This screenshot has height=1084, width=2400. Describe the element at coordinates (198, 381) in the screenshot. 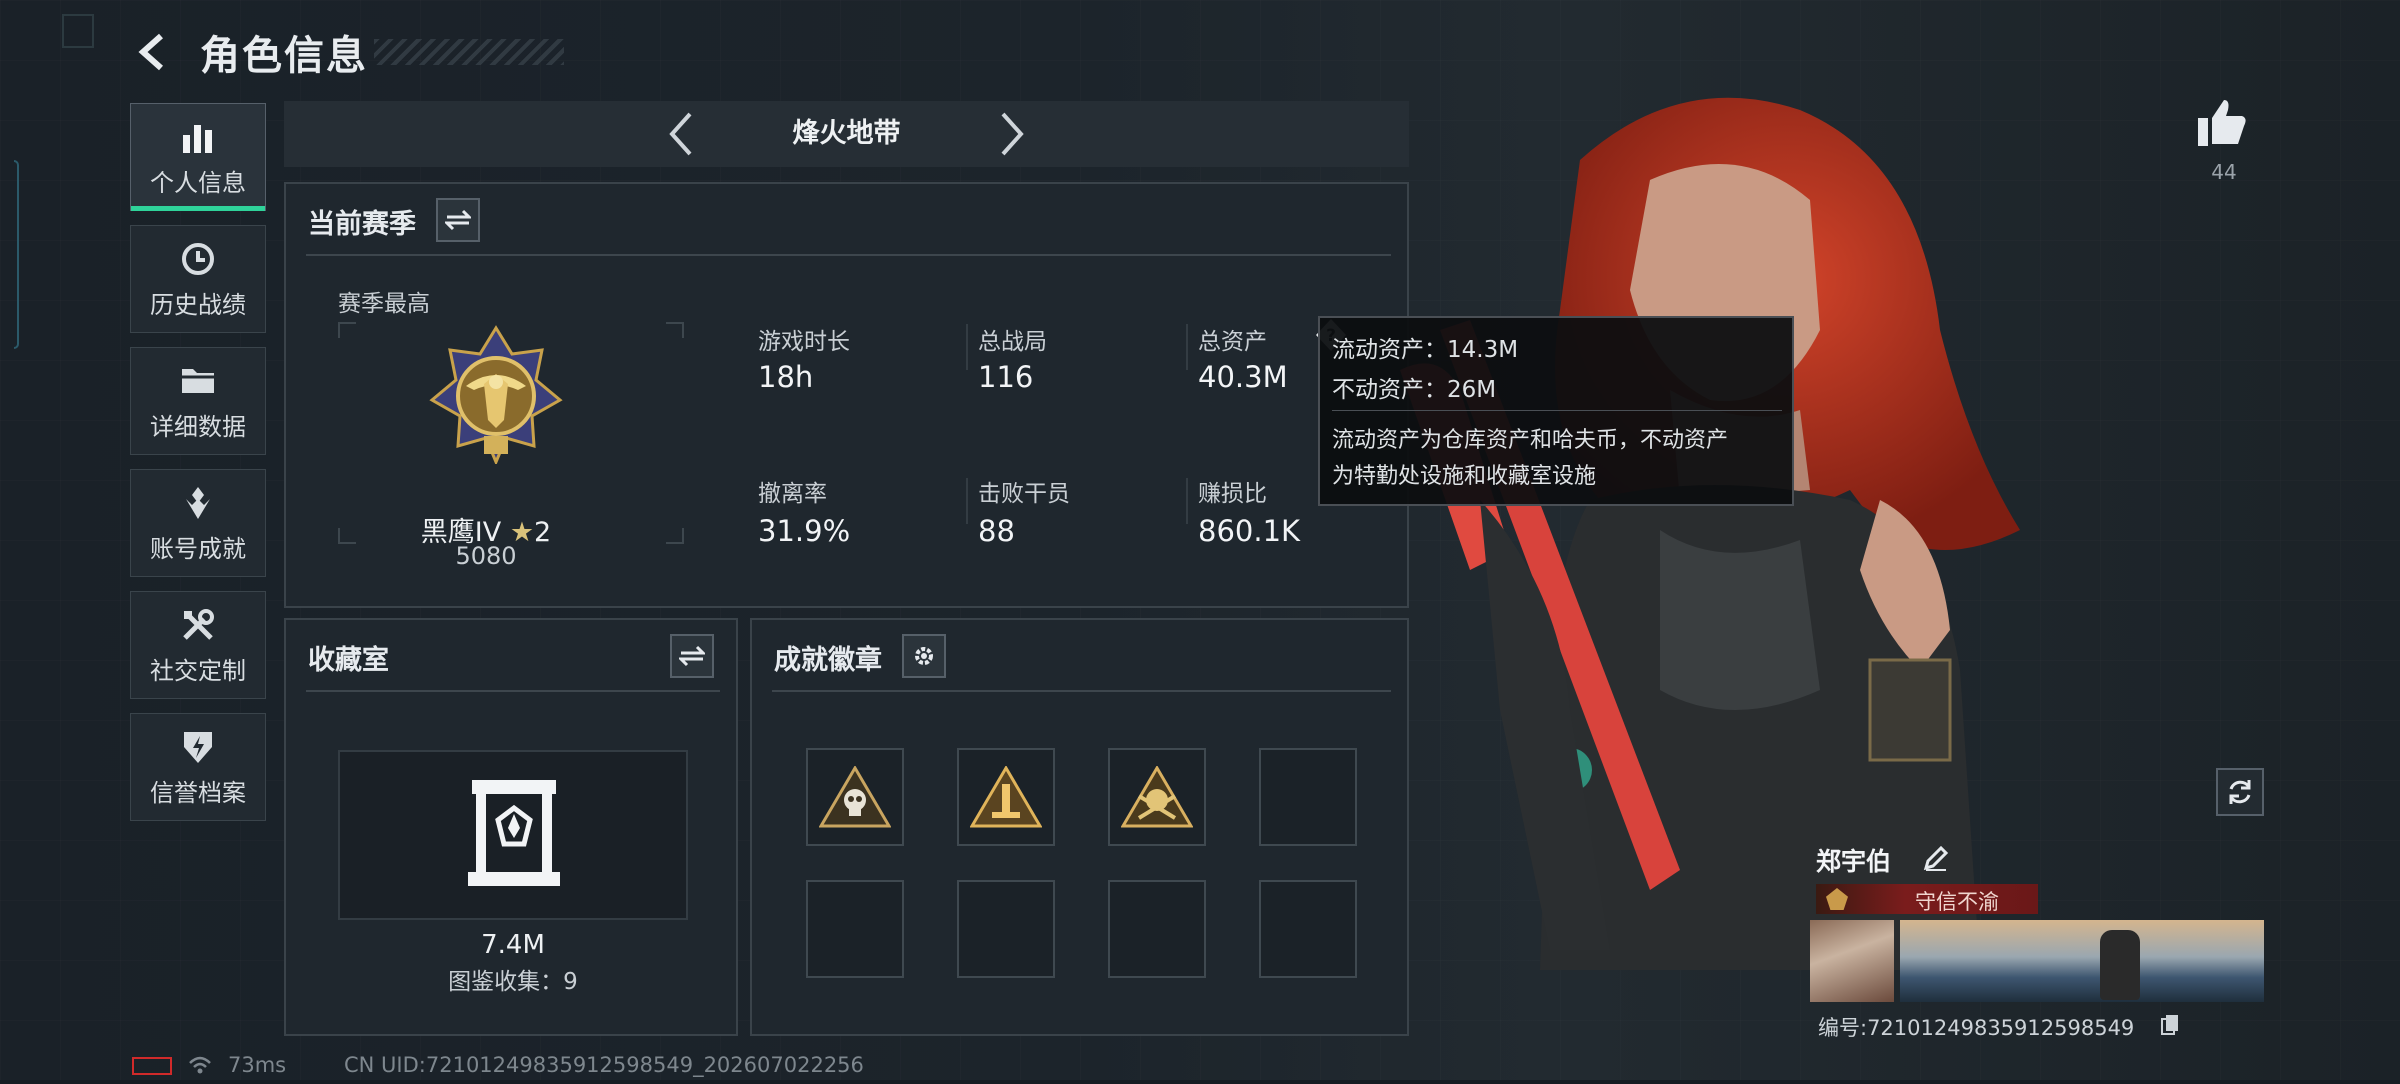

I see `folder-icon` at that location.